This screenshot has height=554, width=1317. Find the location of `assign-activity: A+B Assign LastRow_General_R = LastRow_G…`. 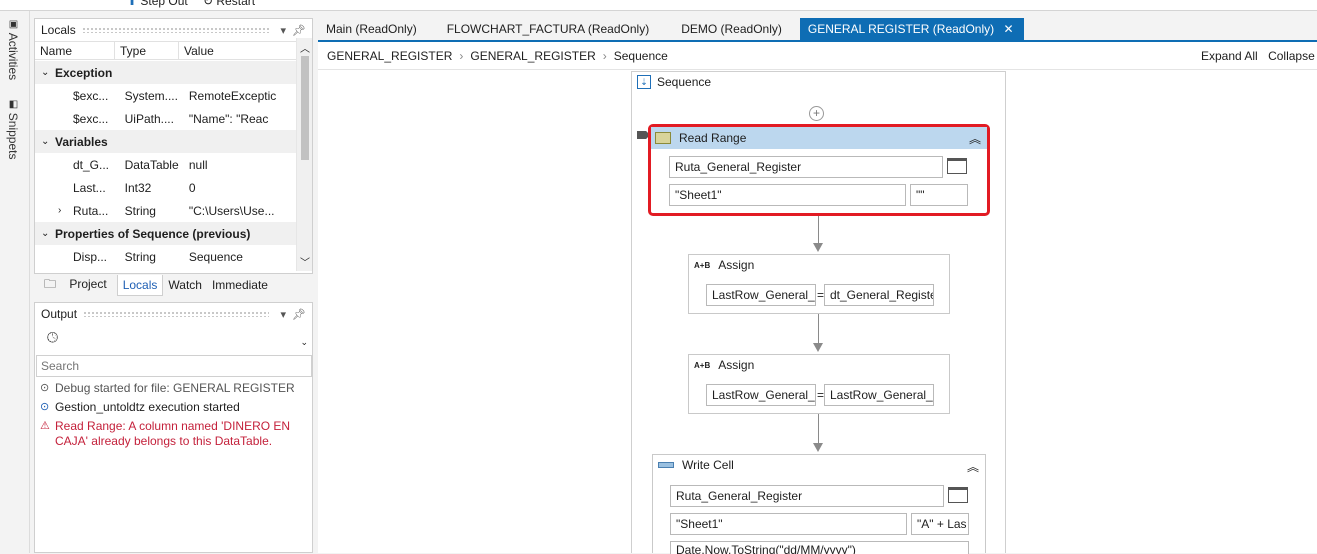

assign-activity: A+B Assign LastRow_General_R = LastRow_G… is located at coordinates (819, 384).